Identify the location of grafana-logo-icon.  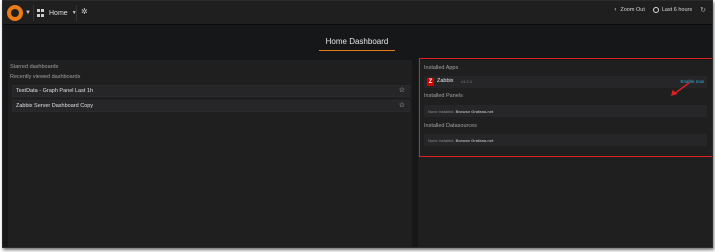
(15, 13).